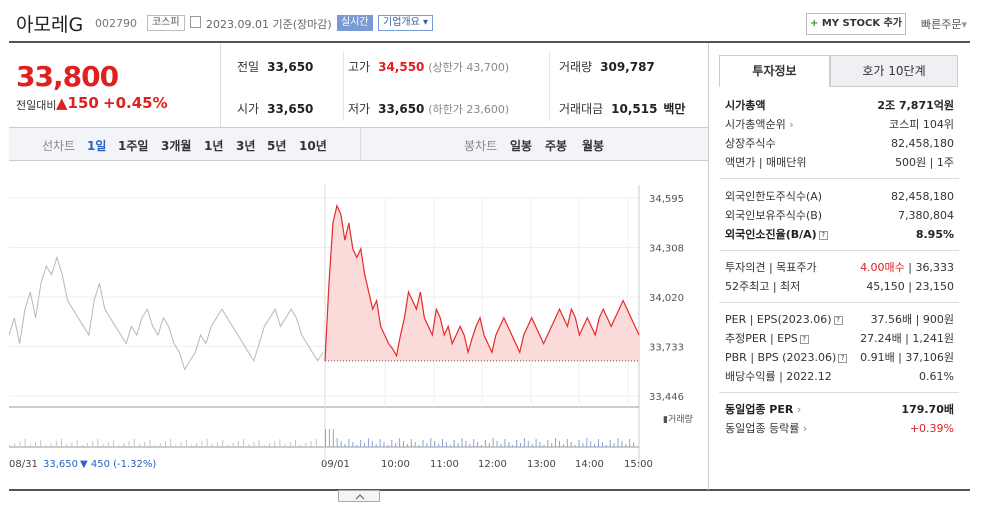  I want to click on chart-expand-button, so click(359, 496).